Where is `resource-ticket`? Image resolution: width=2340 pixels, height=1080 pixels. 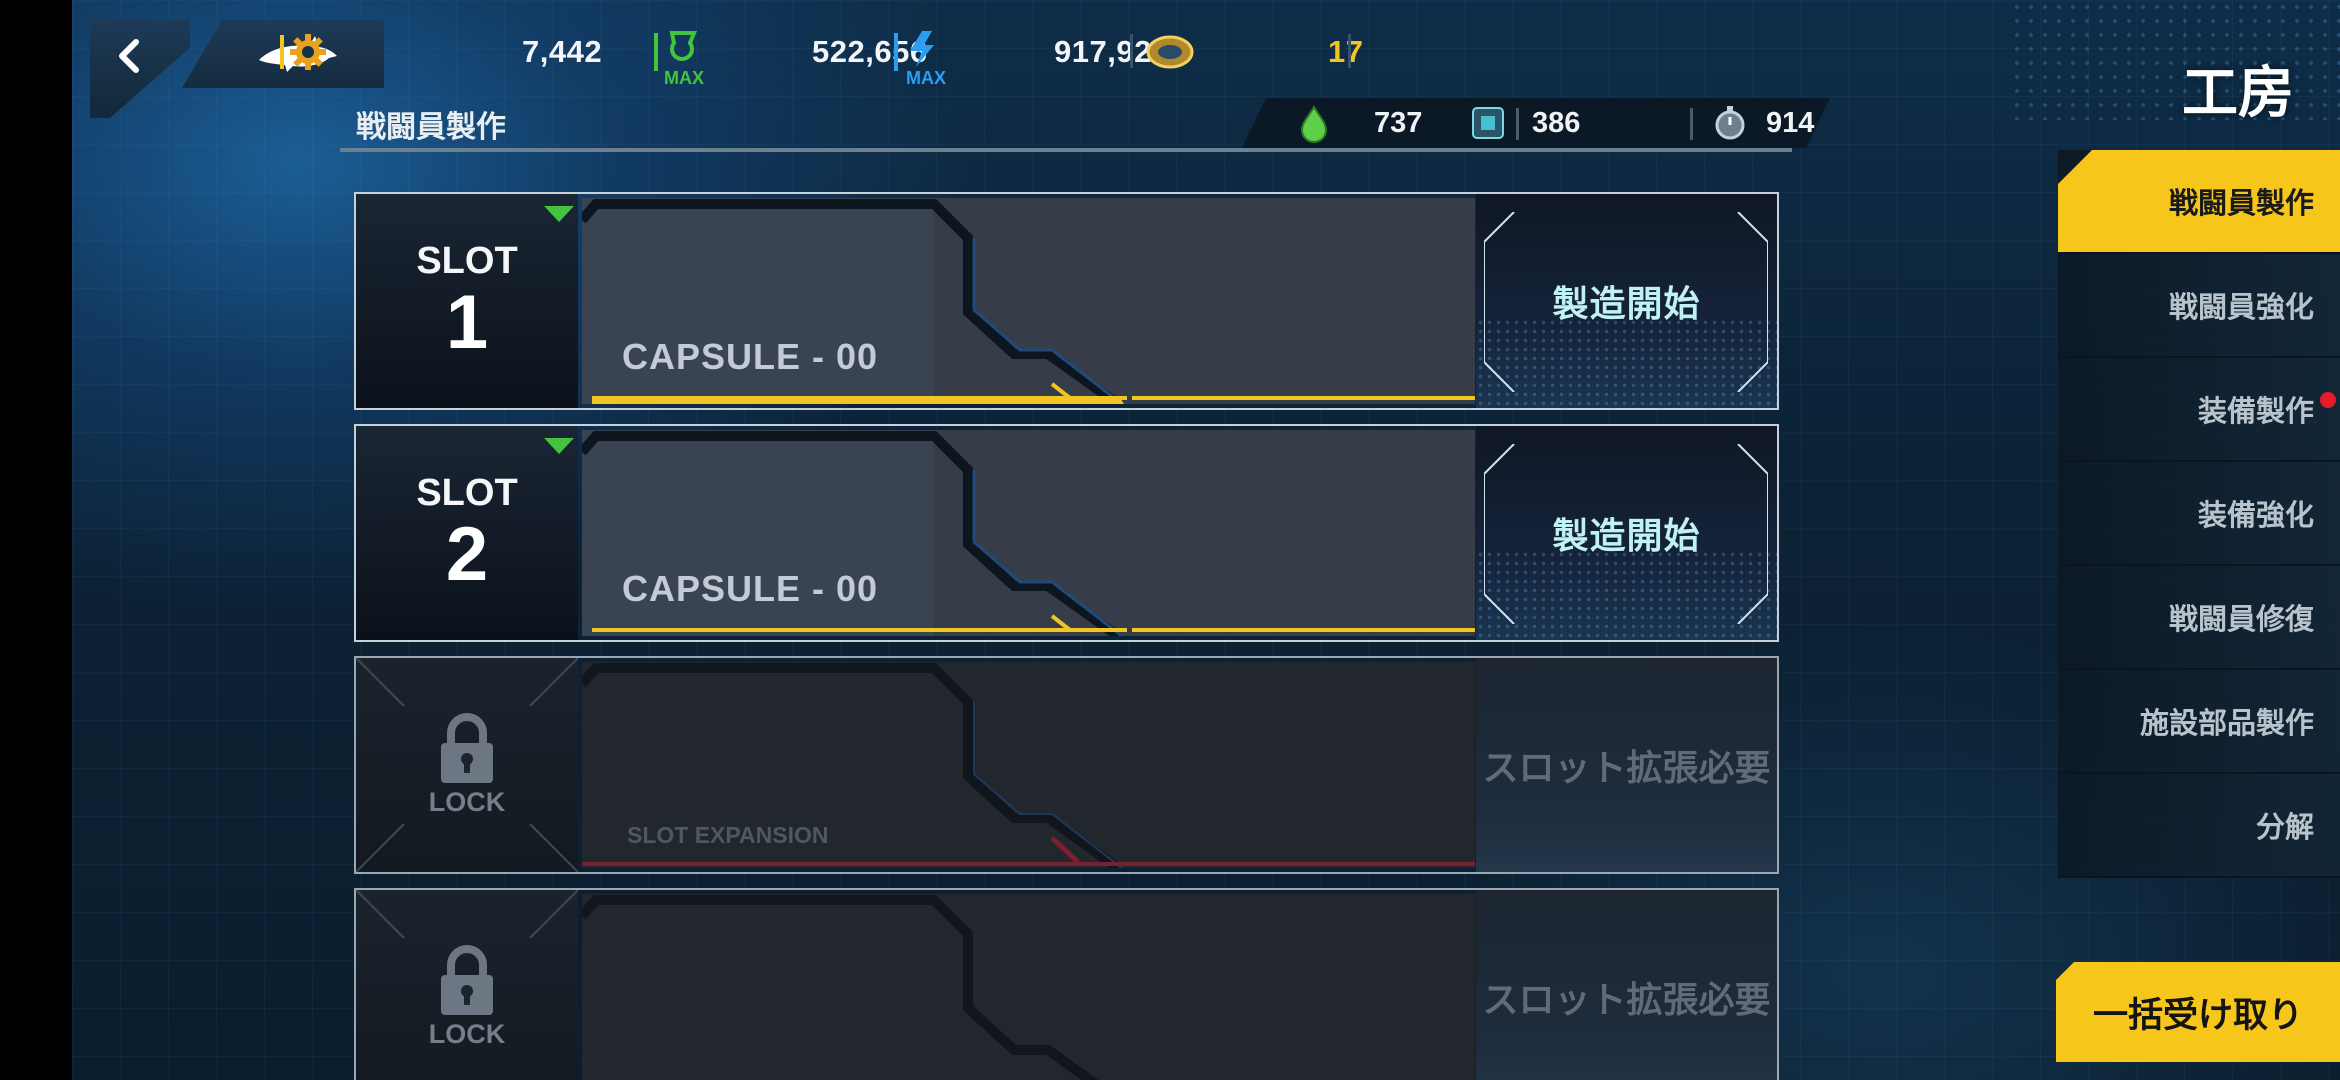
resource-ticket is located at coordinates (1170, 52).